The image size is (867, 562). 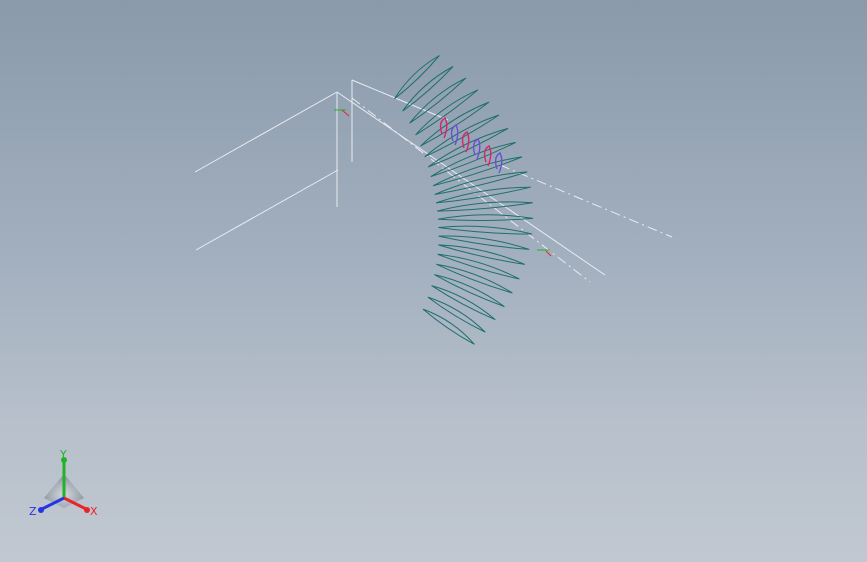 What do you see at coordinates (94, 511) in the screenshot?
I see `triad-x-label: X` at bounding box center [94, 511].